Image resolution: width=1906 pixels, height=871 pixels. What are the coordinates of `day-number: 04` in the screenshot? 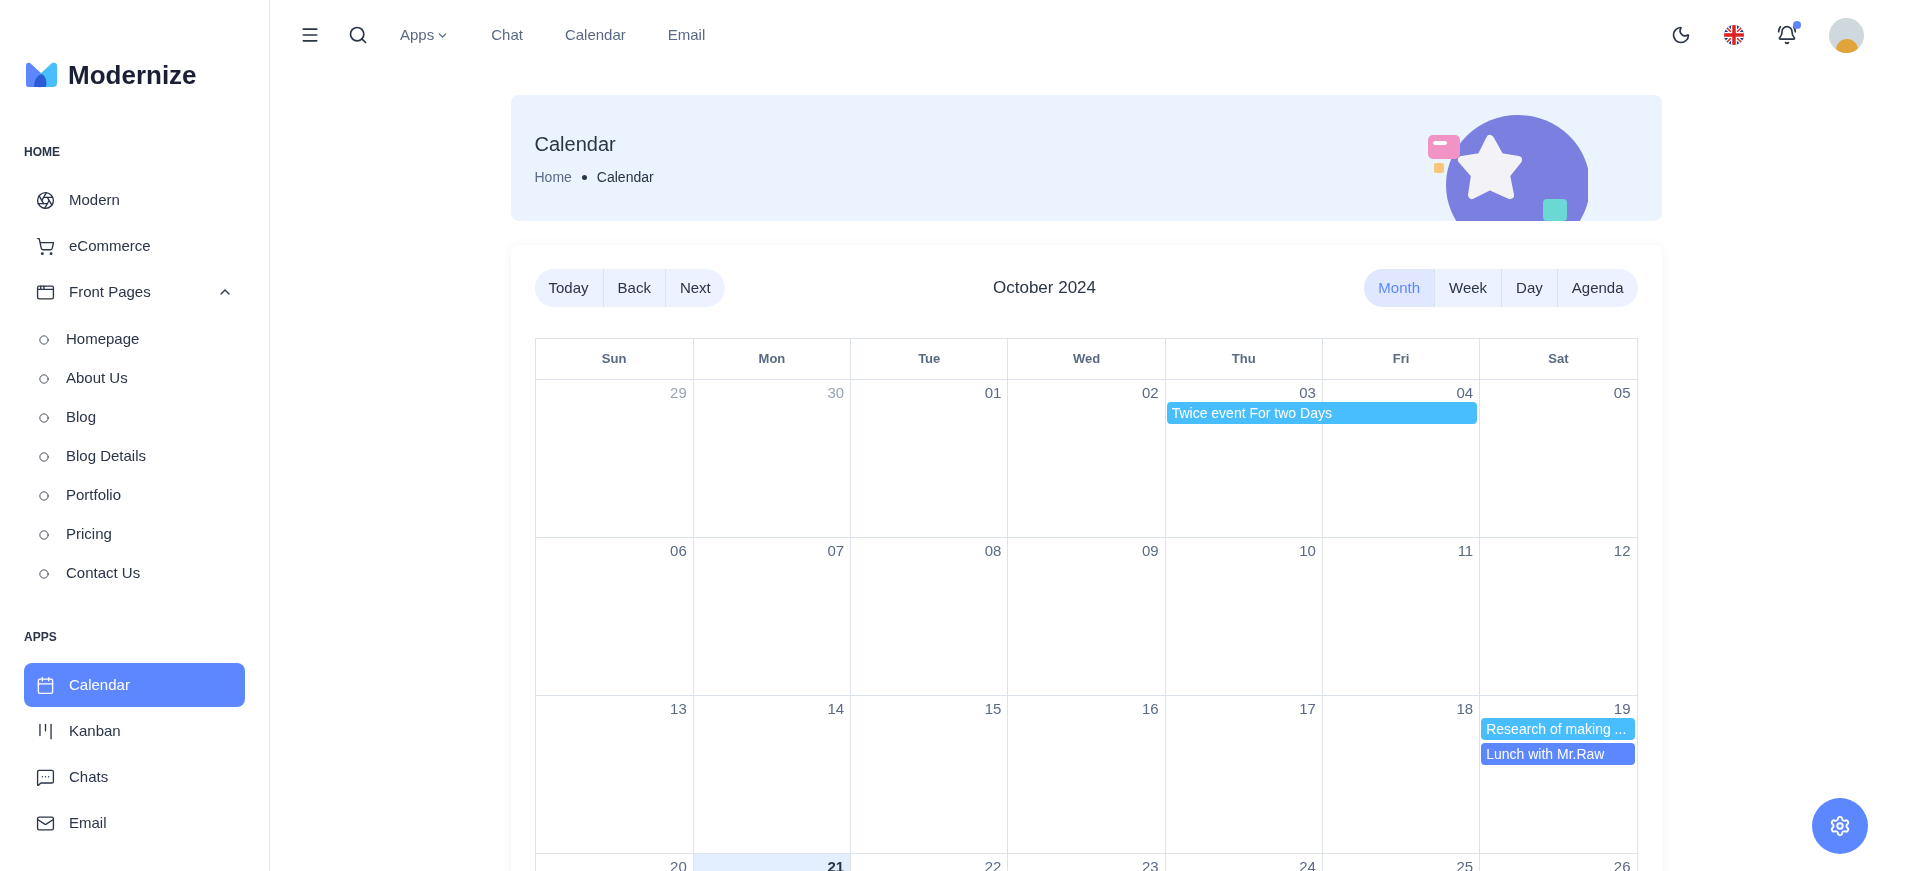 It's located at (1465, 392).